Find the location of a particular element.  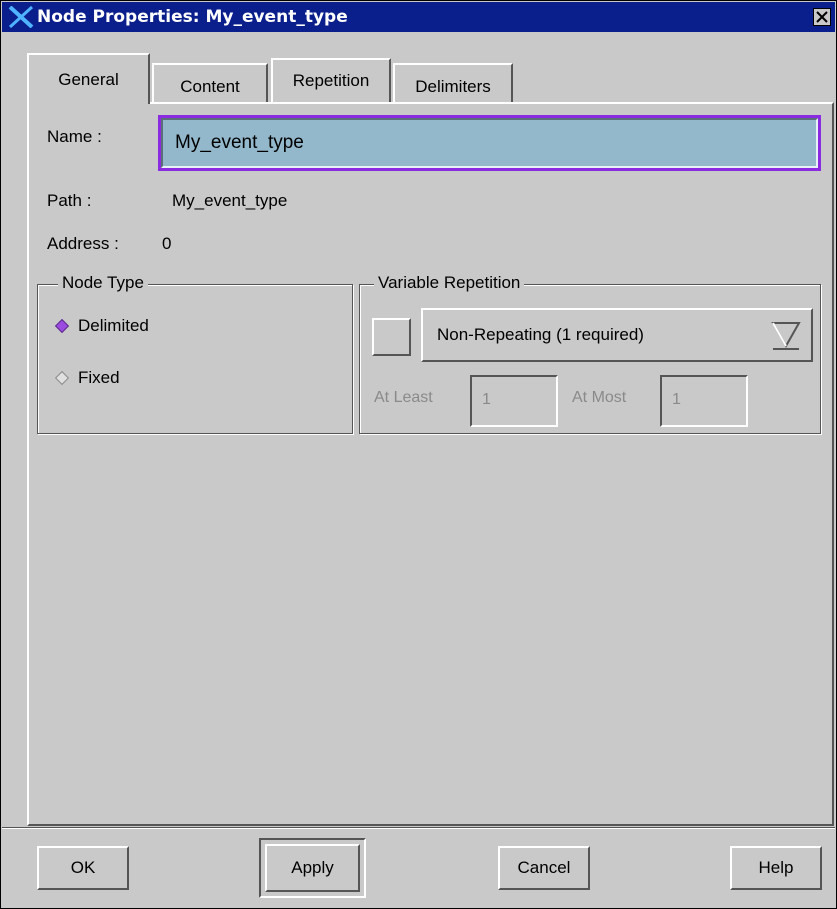

window-title: Node Properties: My_event_type is located at coordinates (192, 17).